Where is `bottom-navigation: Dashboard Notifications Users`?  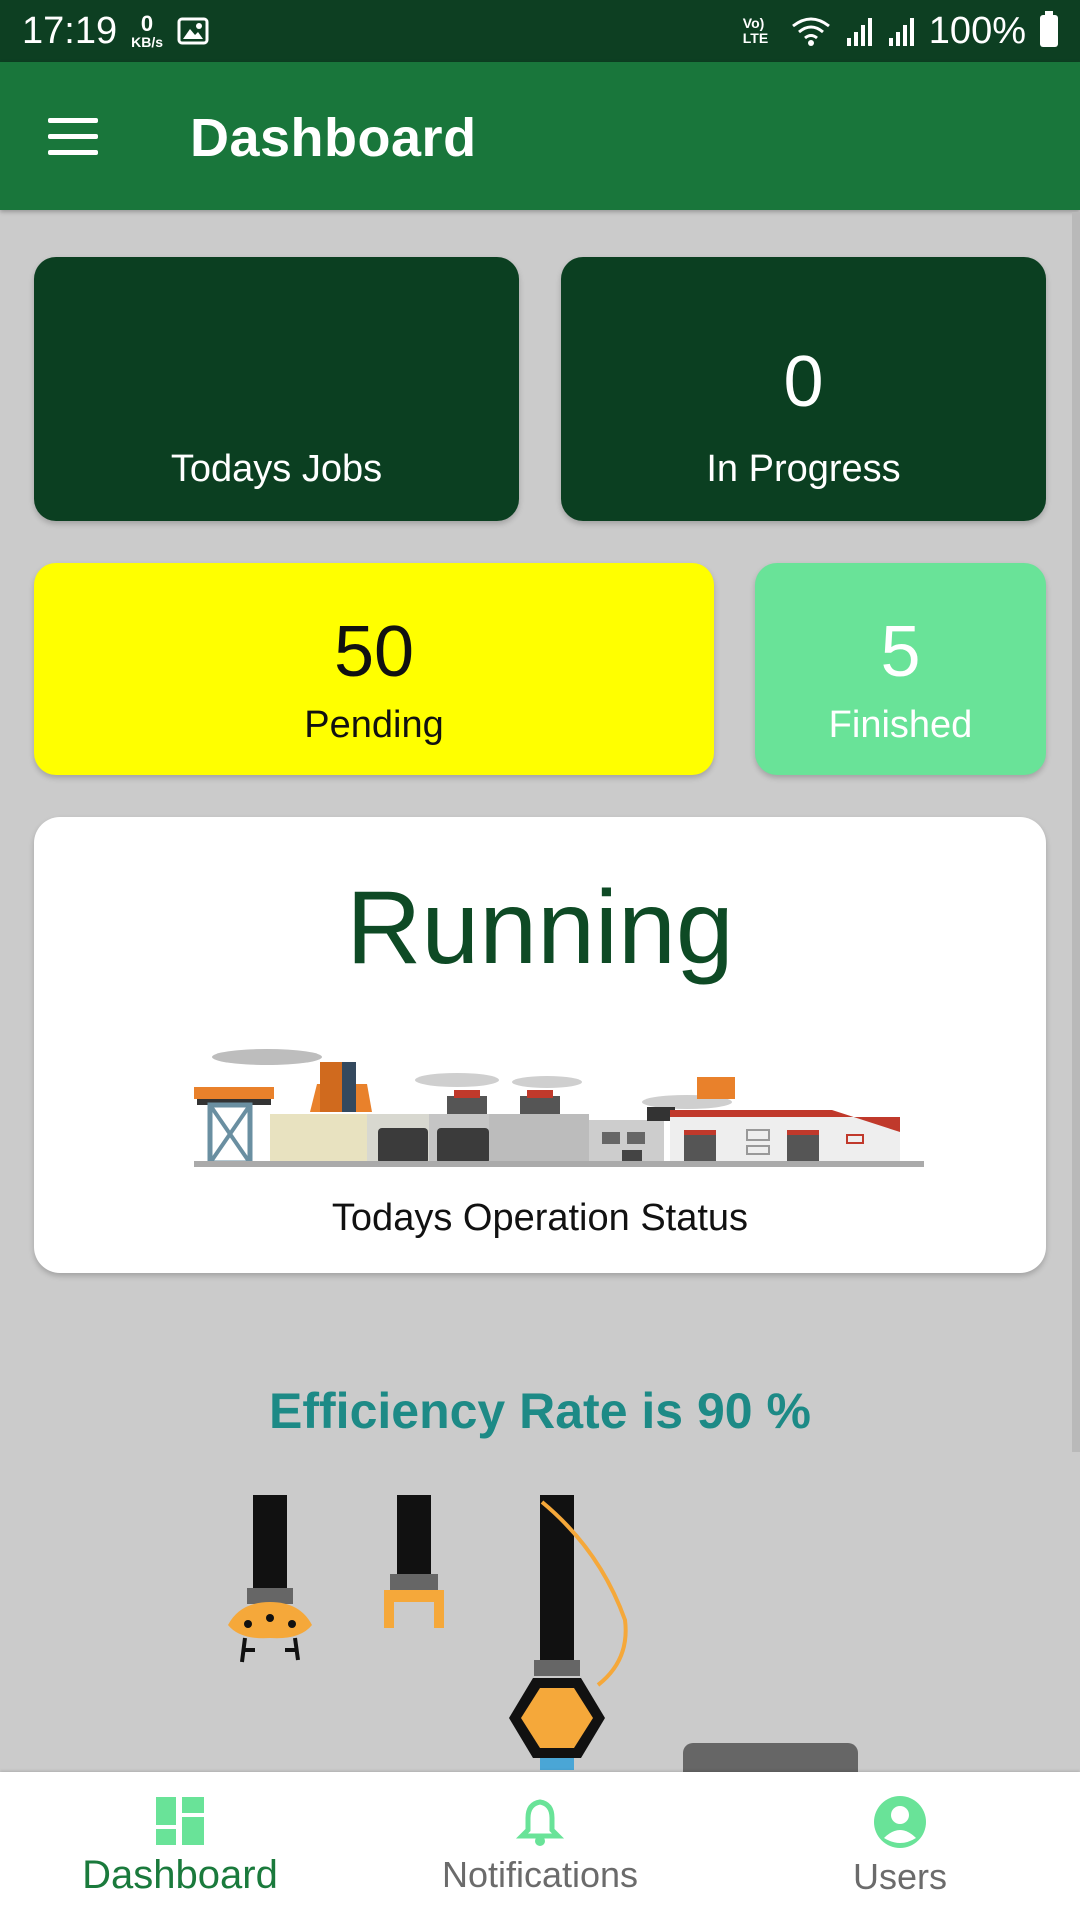
bottom-navigation: Dashboard Notifications Users is located at coordinates (540, 1846).